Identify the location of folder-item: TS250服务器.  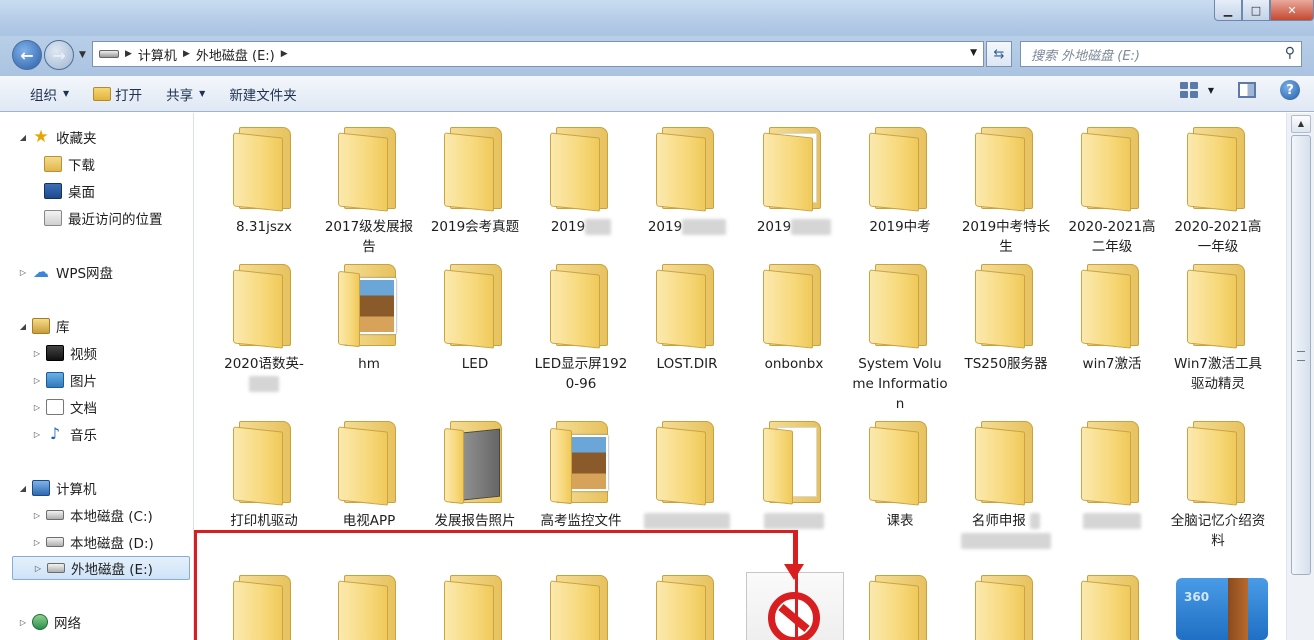
(1006, 317).